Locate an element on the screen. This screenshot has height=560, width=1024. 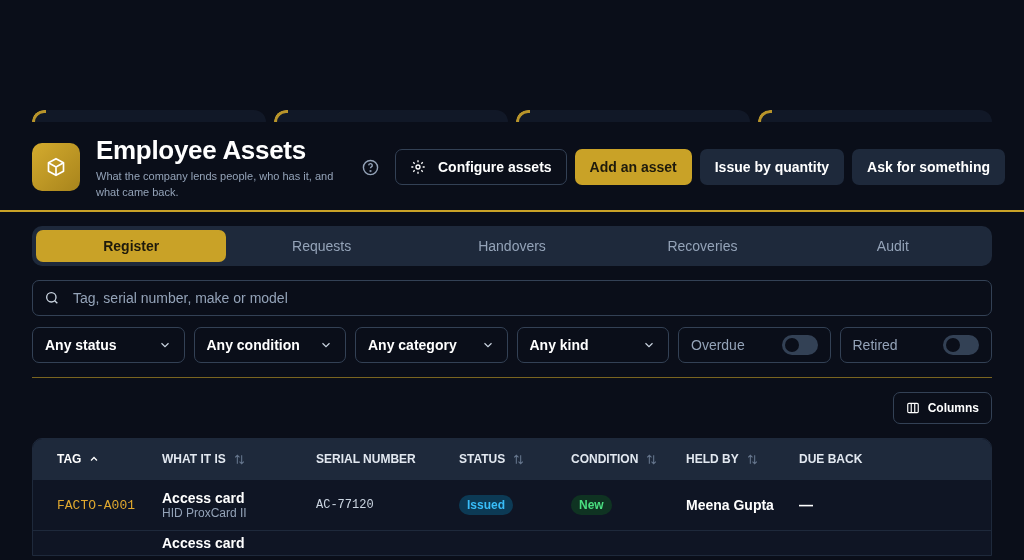
columns-icon is located at coordinates (912, 408).